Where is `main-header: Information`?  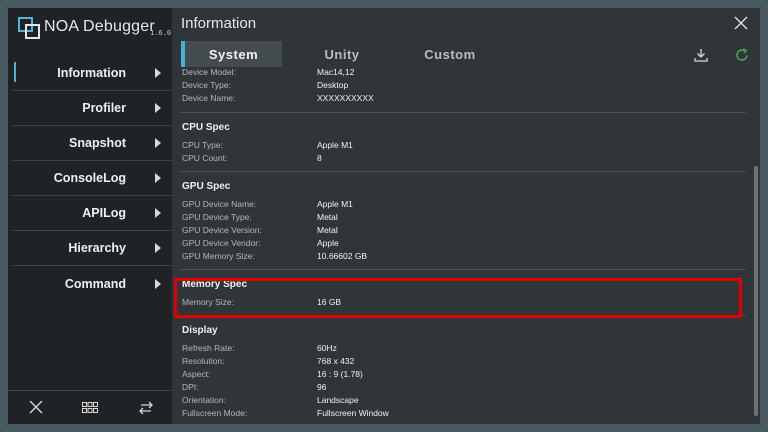
main-header: Information is located at coordinates (466, 24).